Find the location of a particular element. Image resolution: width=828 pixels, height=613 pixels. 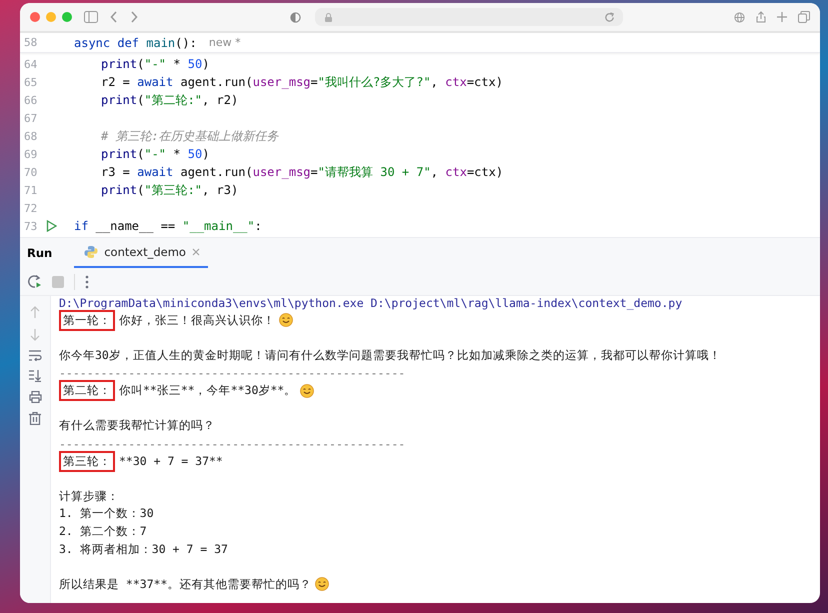

line-number: 66 is located at coordinates (30, 100).